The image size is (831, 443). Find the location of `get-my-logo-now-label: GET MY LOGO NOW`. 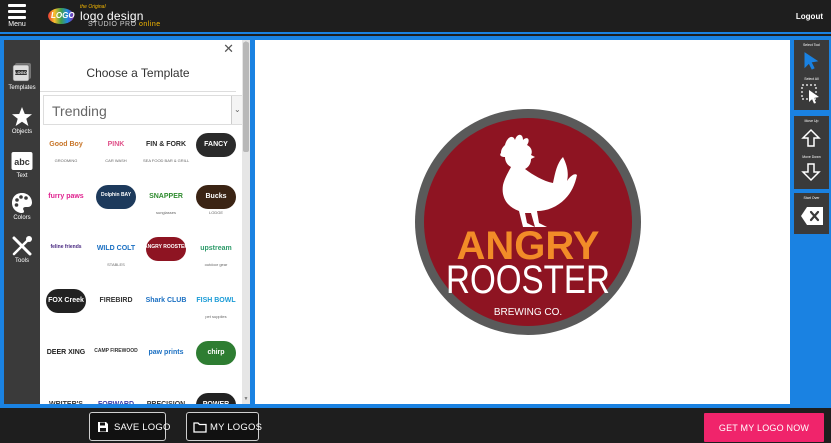

get-my-logo-now-label: GET MY LOGO NOW is located at coordinates (764, 428).